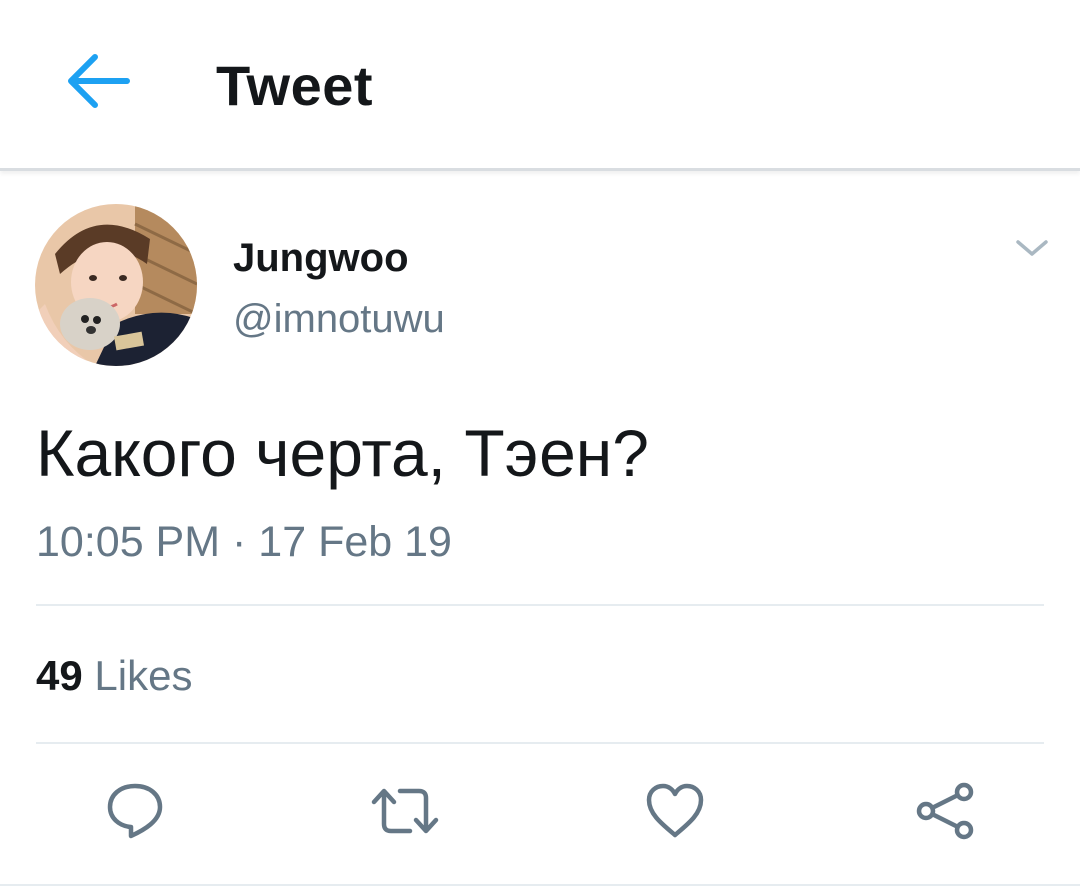 The width and height of the screenshot is (1080, 890). What do you see at coordinates (540, 885) in the screenshot?
I see `bottom-divider` at bounding box center [540, 885].